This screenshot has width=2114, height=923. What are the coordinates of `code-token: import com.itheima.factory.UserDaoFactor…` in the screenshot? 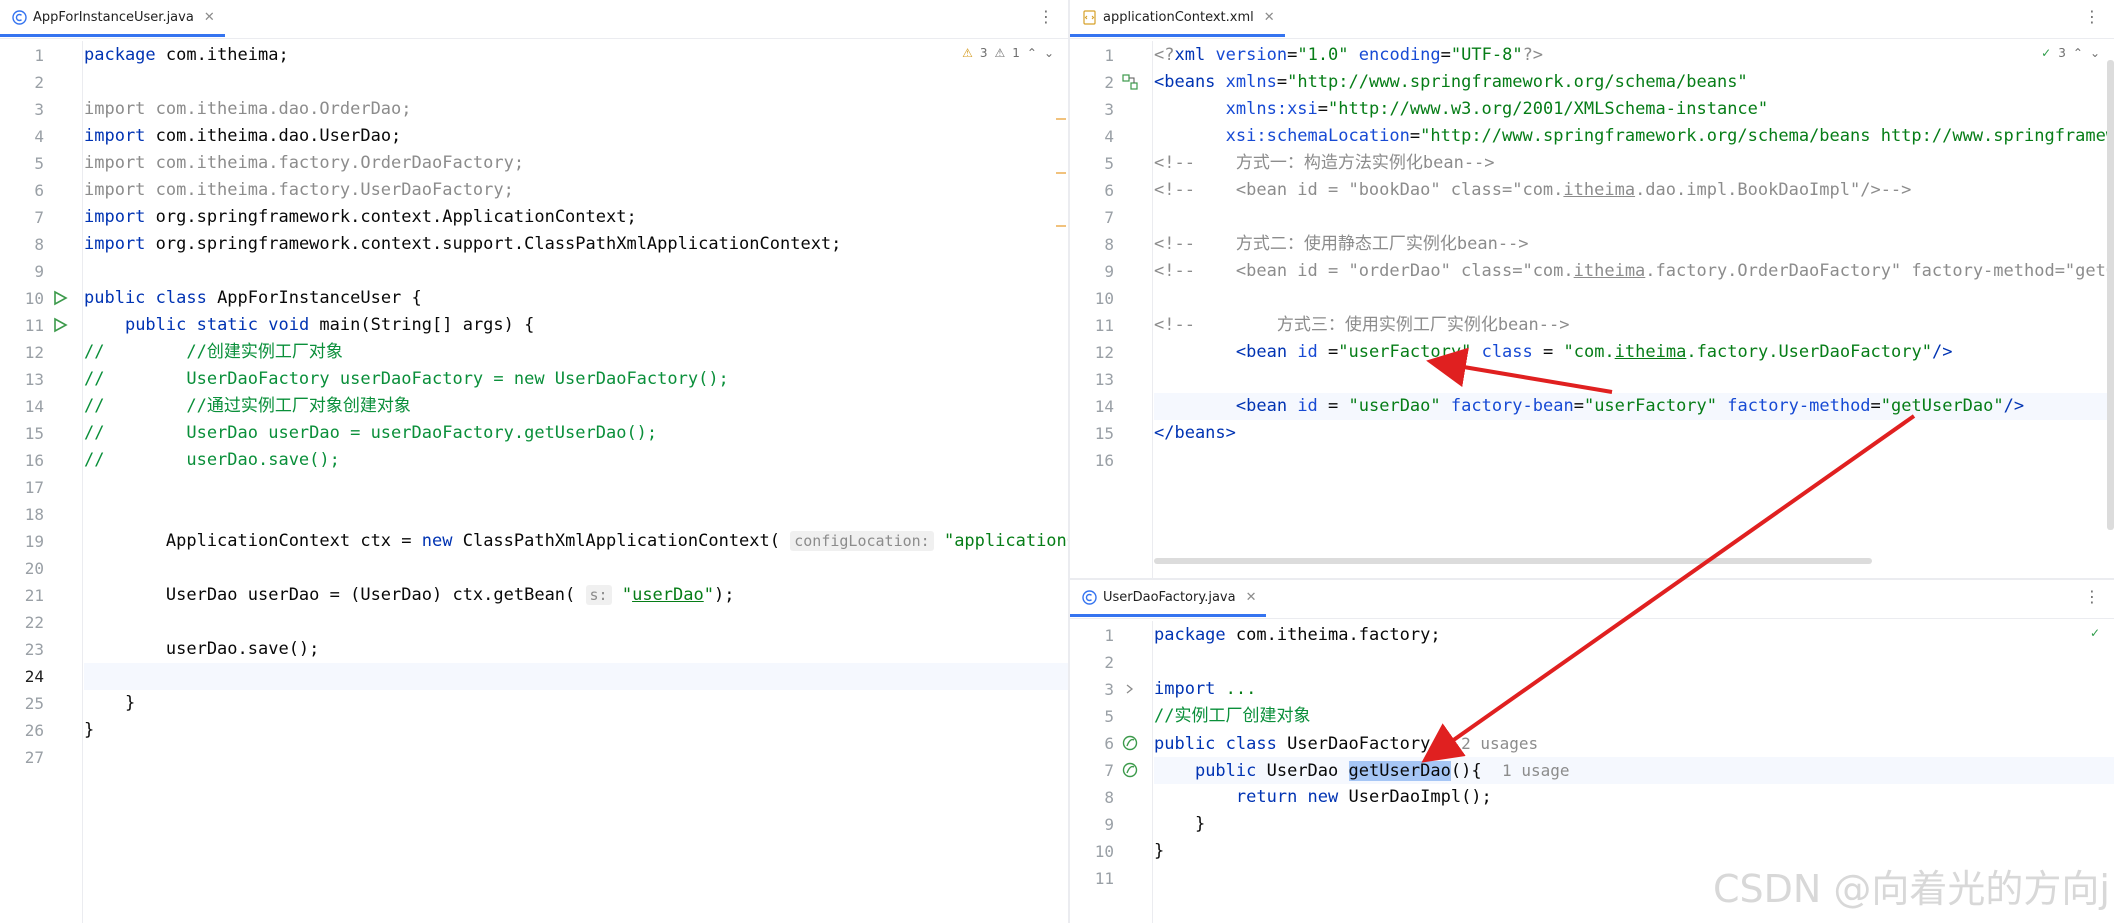 It's located at (299, 190).